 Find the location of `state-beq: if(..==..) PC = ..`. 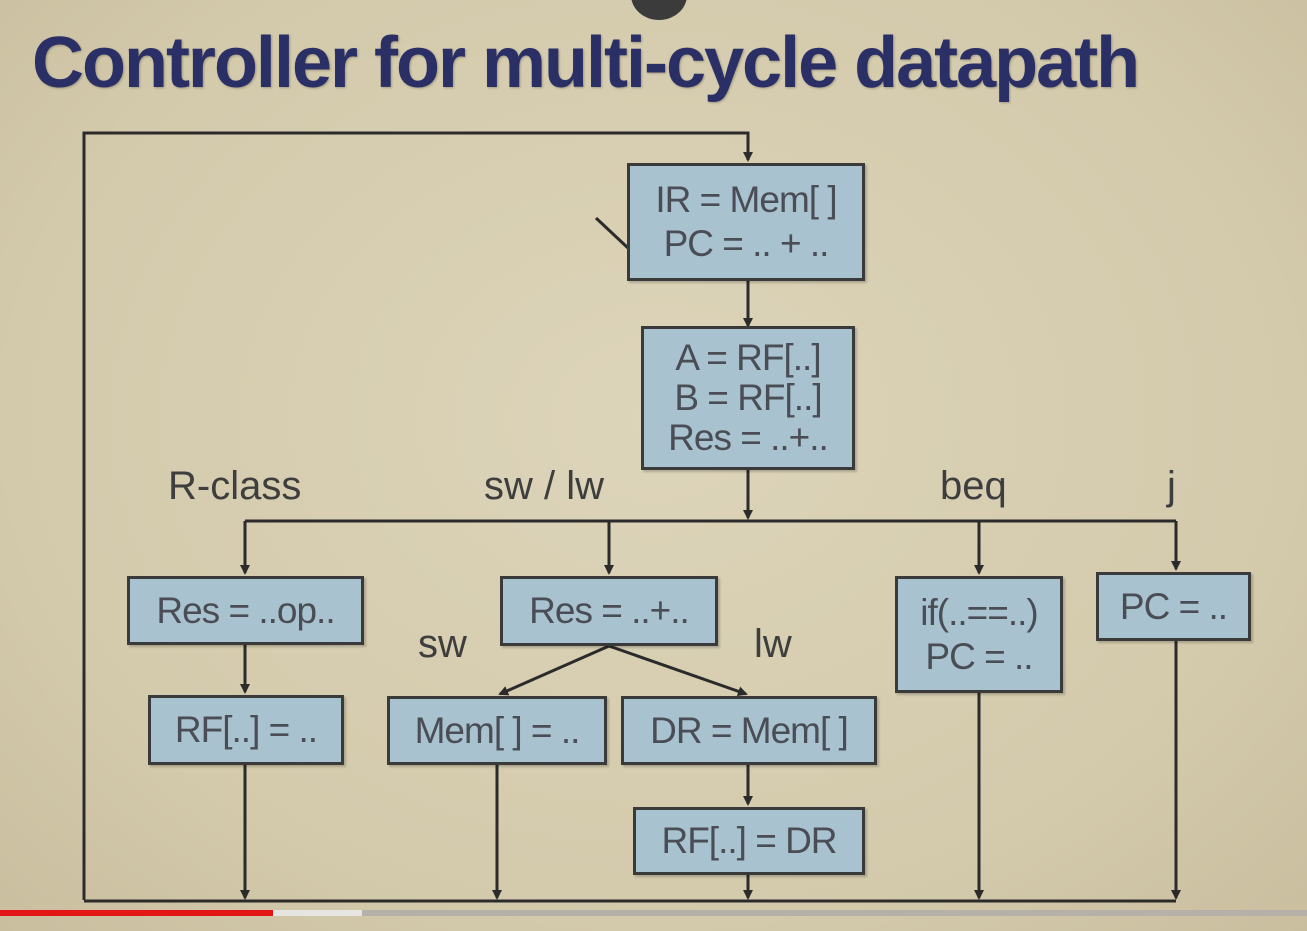

state-beq: if(..==..) PC = .. is located at coordinates (979, 634).